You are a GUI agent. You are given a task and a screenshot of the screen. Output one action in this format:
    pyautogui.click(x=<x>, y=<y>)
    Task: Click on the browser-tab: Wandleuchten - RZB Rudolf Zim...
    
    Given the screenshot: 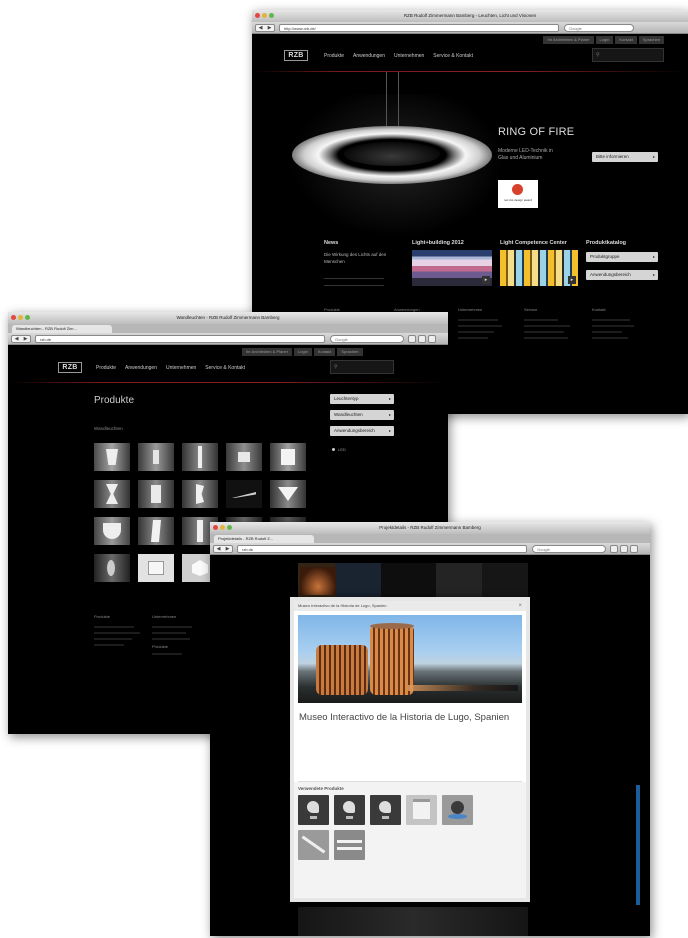 What is the action you would take?
    pyautogui.click(x=62, y=329)
    